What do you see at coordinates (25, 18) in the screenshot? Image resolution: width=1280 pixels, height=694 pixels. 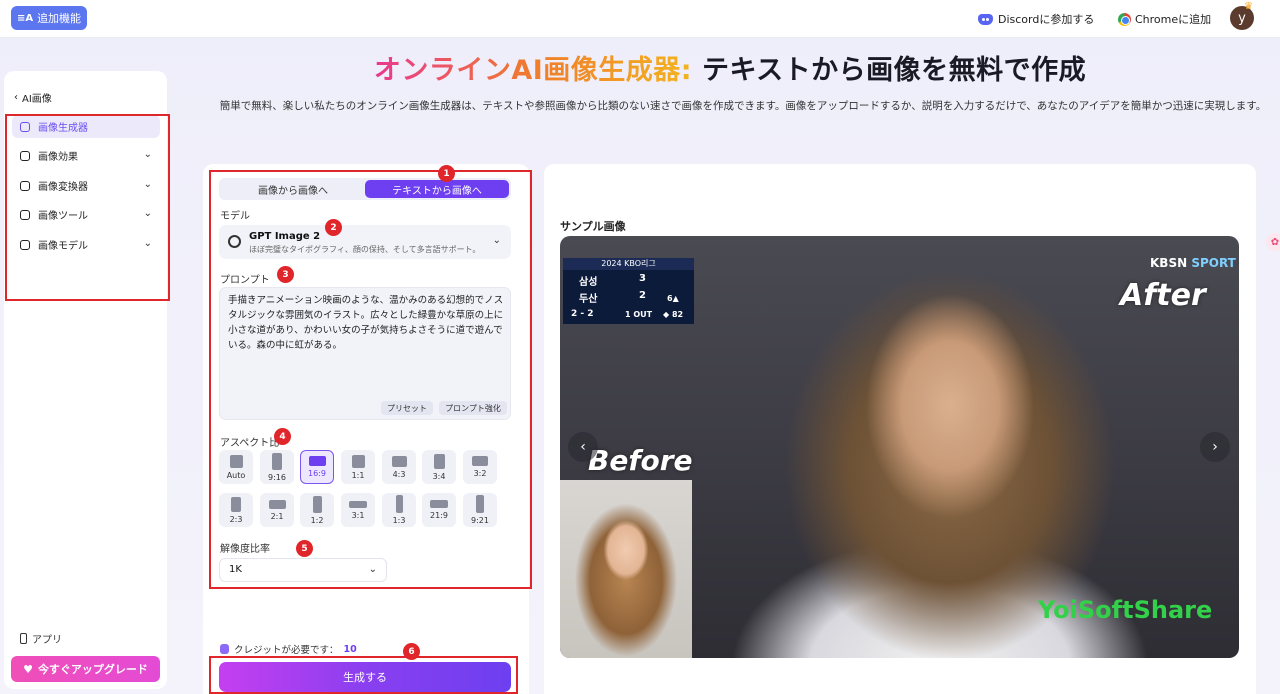 I see `sparkle-icon: ≡A` at bounding box center [25, 18].